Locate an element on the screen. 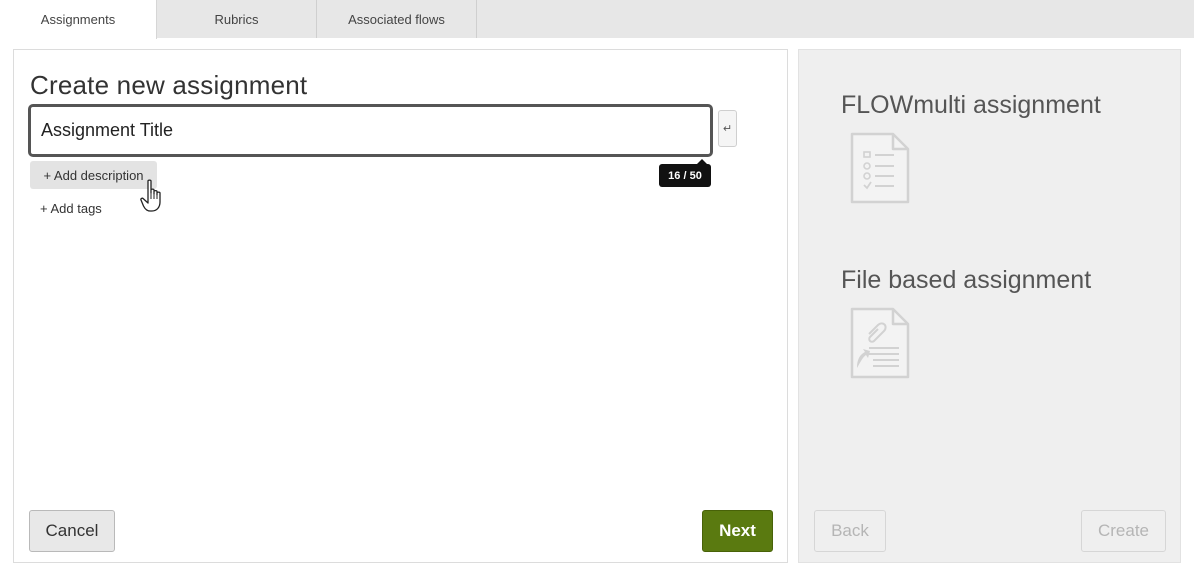 The height and width of the screenshot is (579, 1194). create-button: Create is located at coordinates (1123, 531).